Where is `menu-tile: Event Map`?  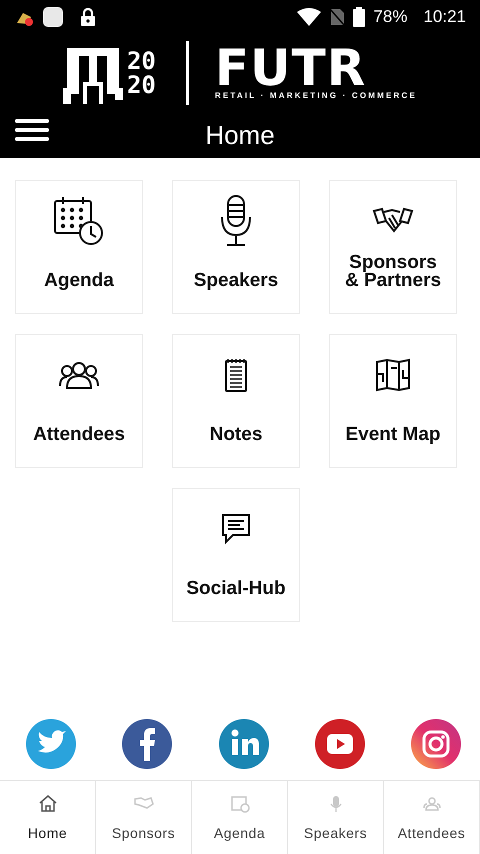 menu-tile: Event Map is located at coordinates (393, 401).